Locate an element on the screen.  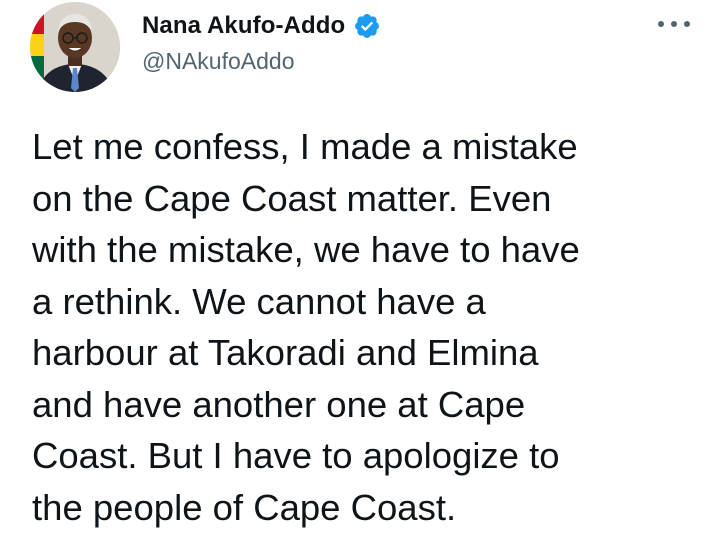
avatar-photo is located at coordinates (75, 47).